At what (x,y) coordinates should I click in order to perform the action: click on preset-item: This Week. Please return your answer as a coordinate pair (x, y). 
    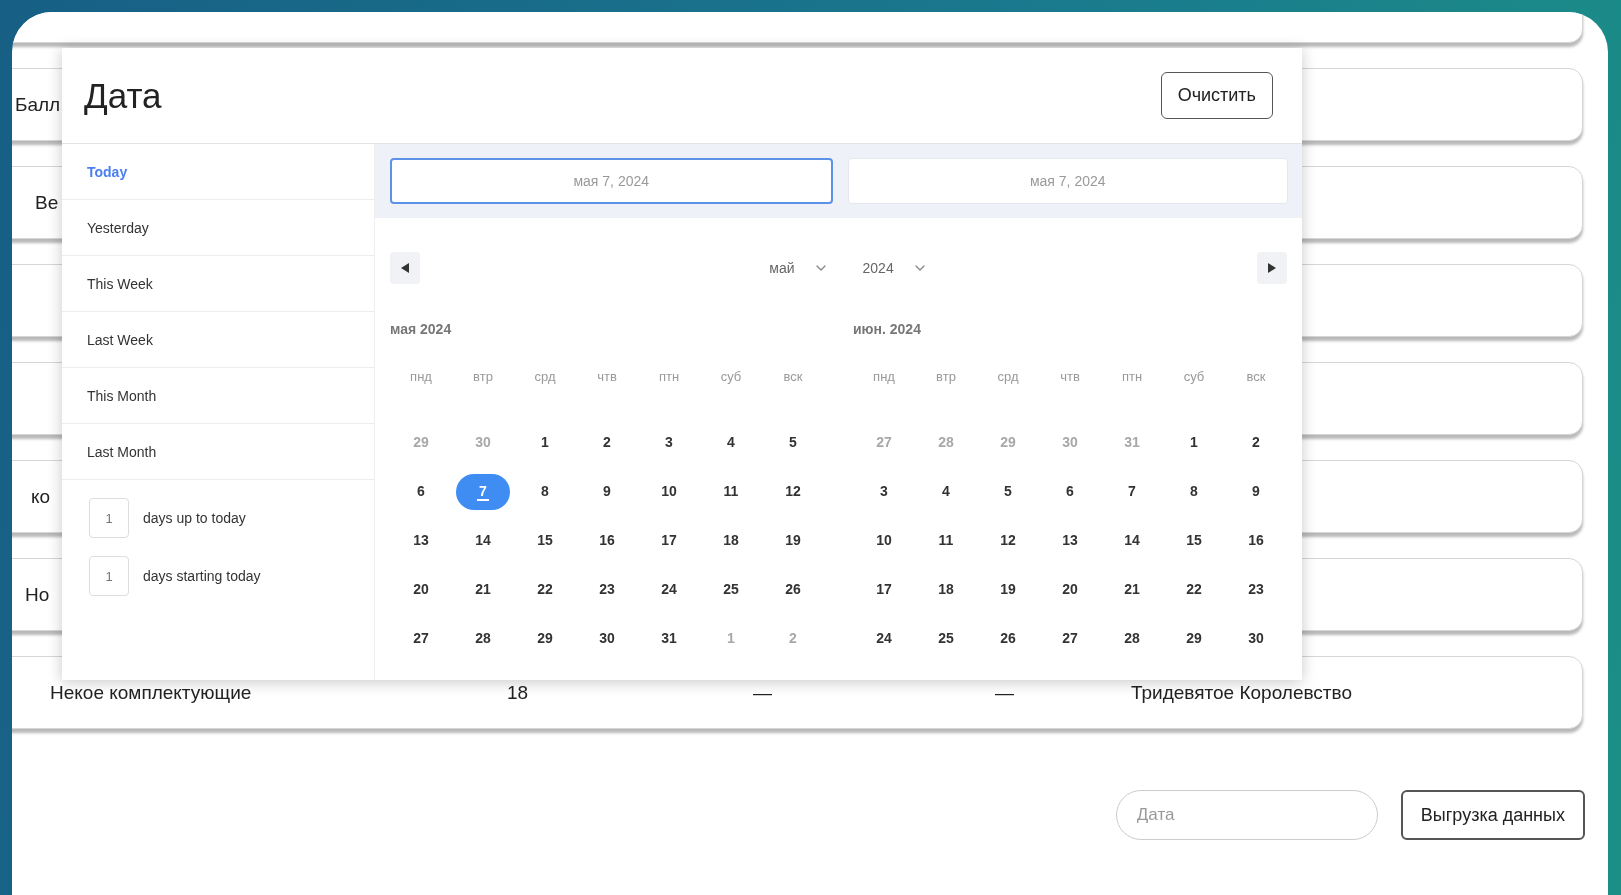
    Looking at the image, I should click on (218, 284).